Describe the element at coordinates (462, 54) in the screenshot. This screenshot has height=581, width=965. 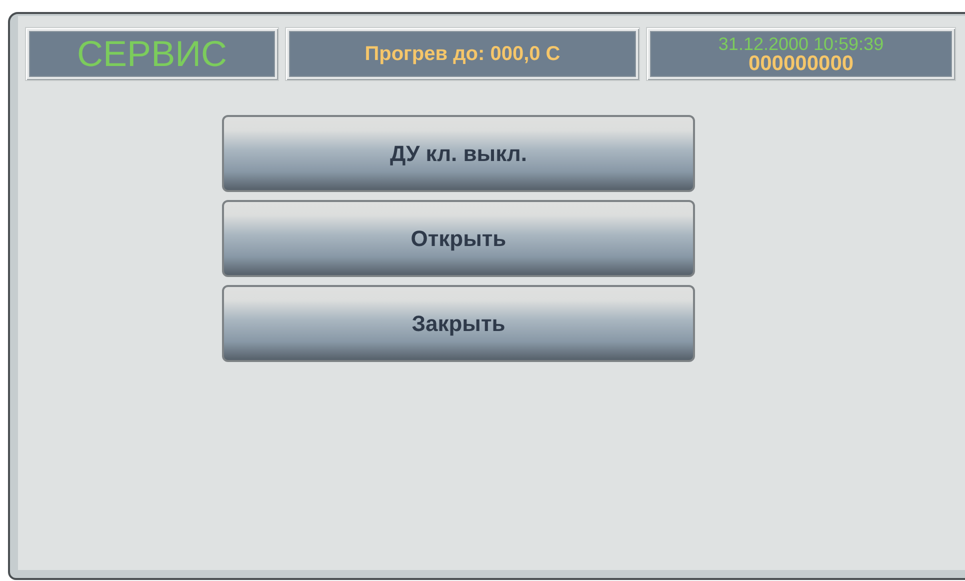
I see `warmup-text: Прогрев до: 000,0 С` at that location.